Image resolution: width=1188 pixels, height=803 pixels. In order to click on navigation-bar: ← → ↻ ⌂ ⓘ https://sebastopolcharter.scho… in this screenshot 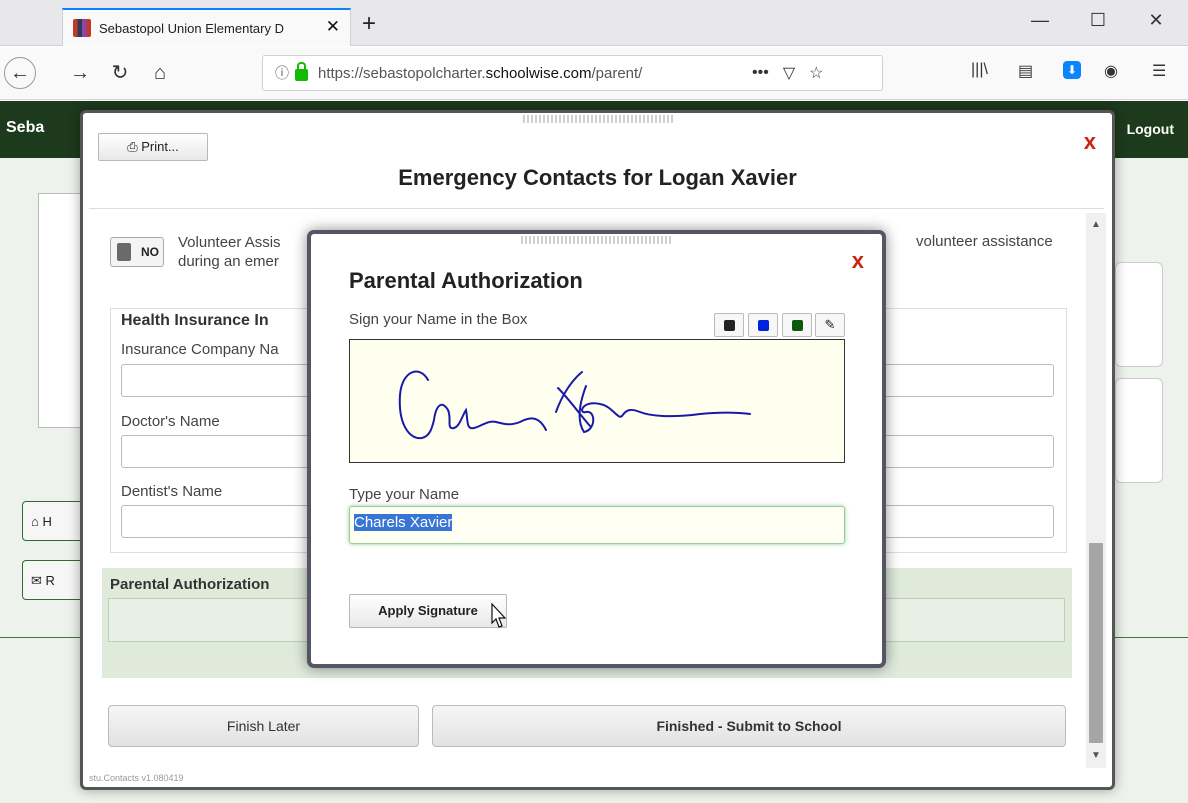, I will do `click(594, 73)`.